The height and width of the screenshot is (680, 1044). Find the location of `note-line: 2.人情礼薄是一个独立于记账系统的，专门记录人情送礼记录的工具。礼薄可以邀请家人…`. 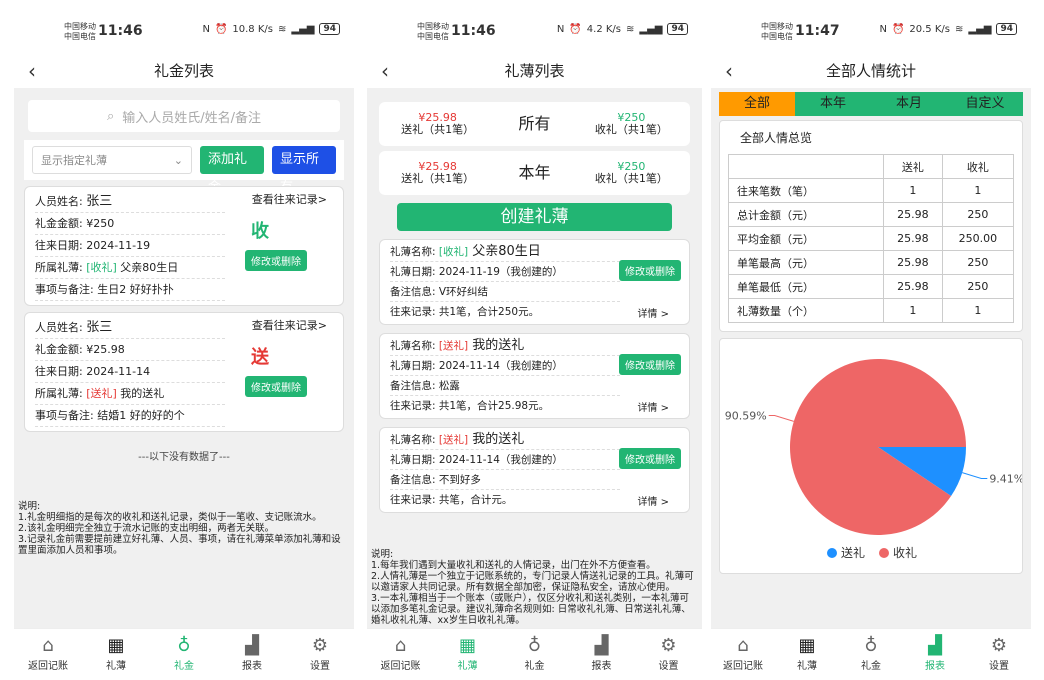

note-line: 2.人情礼薄是一个独立于记账系统的，专门记录人情送礼记录的工具。礼薄可以邀请家人… is located at coordinates (532, 582).